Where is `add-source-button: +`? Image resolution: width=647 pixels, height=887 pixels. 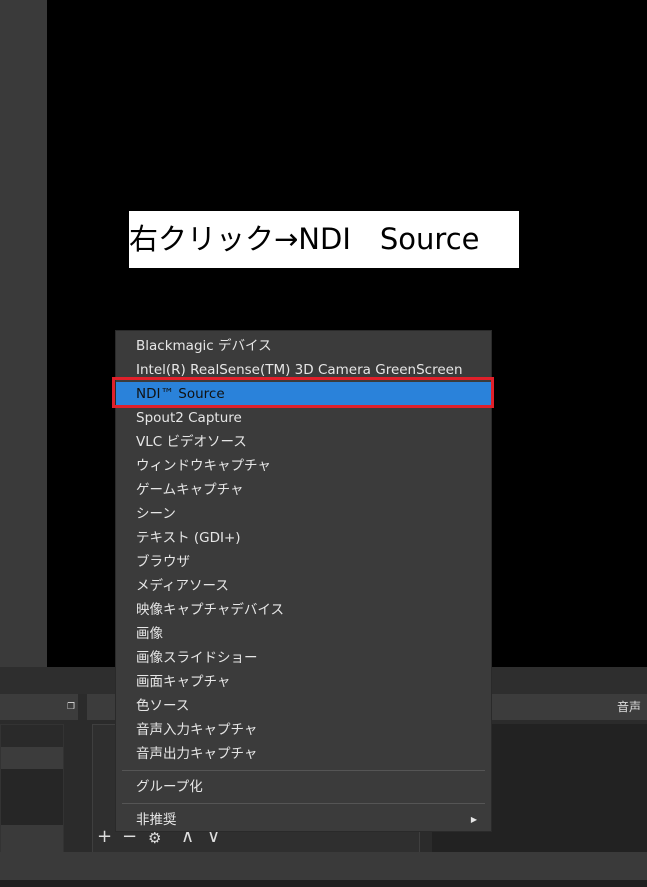
add-source-button: + is located at coordinates (104, 836).